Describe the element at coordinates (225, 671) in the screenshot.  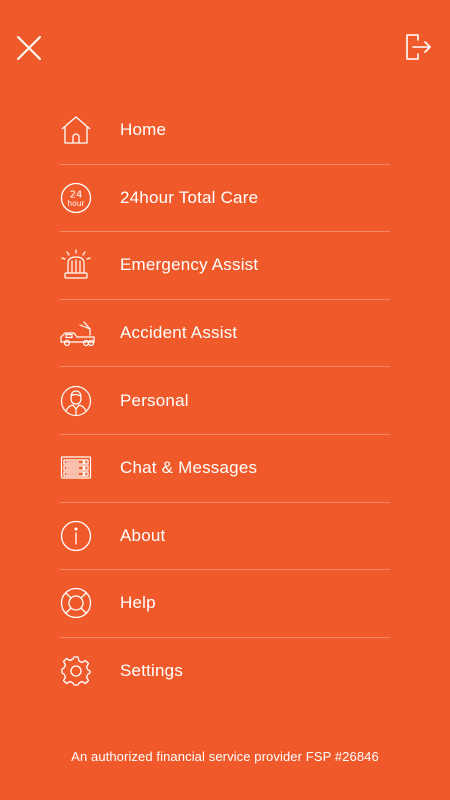
I see `menu-item-settings: Settings` at that location.